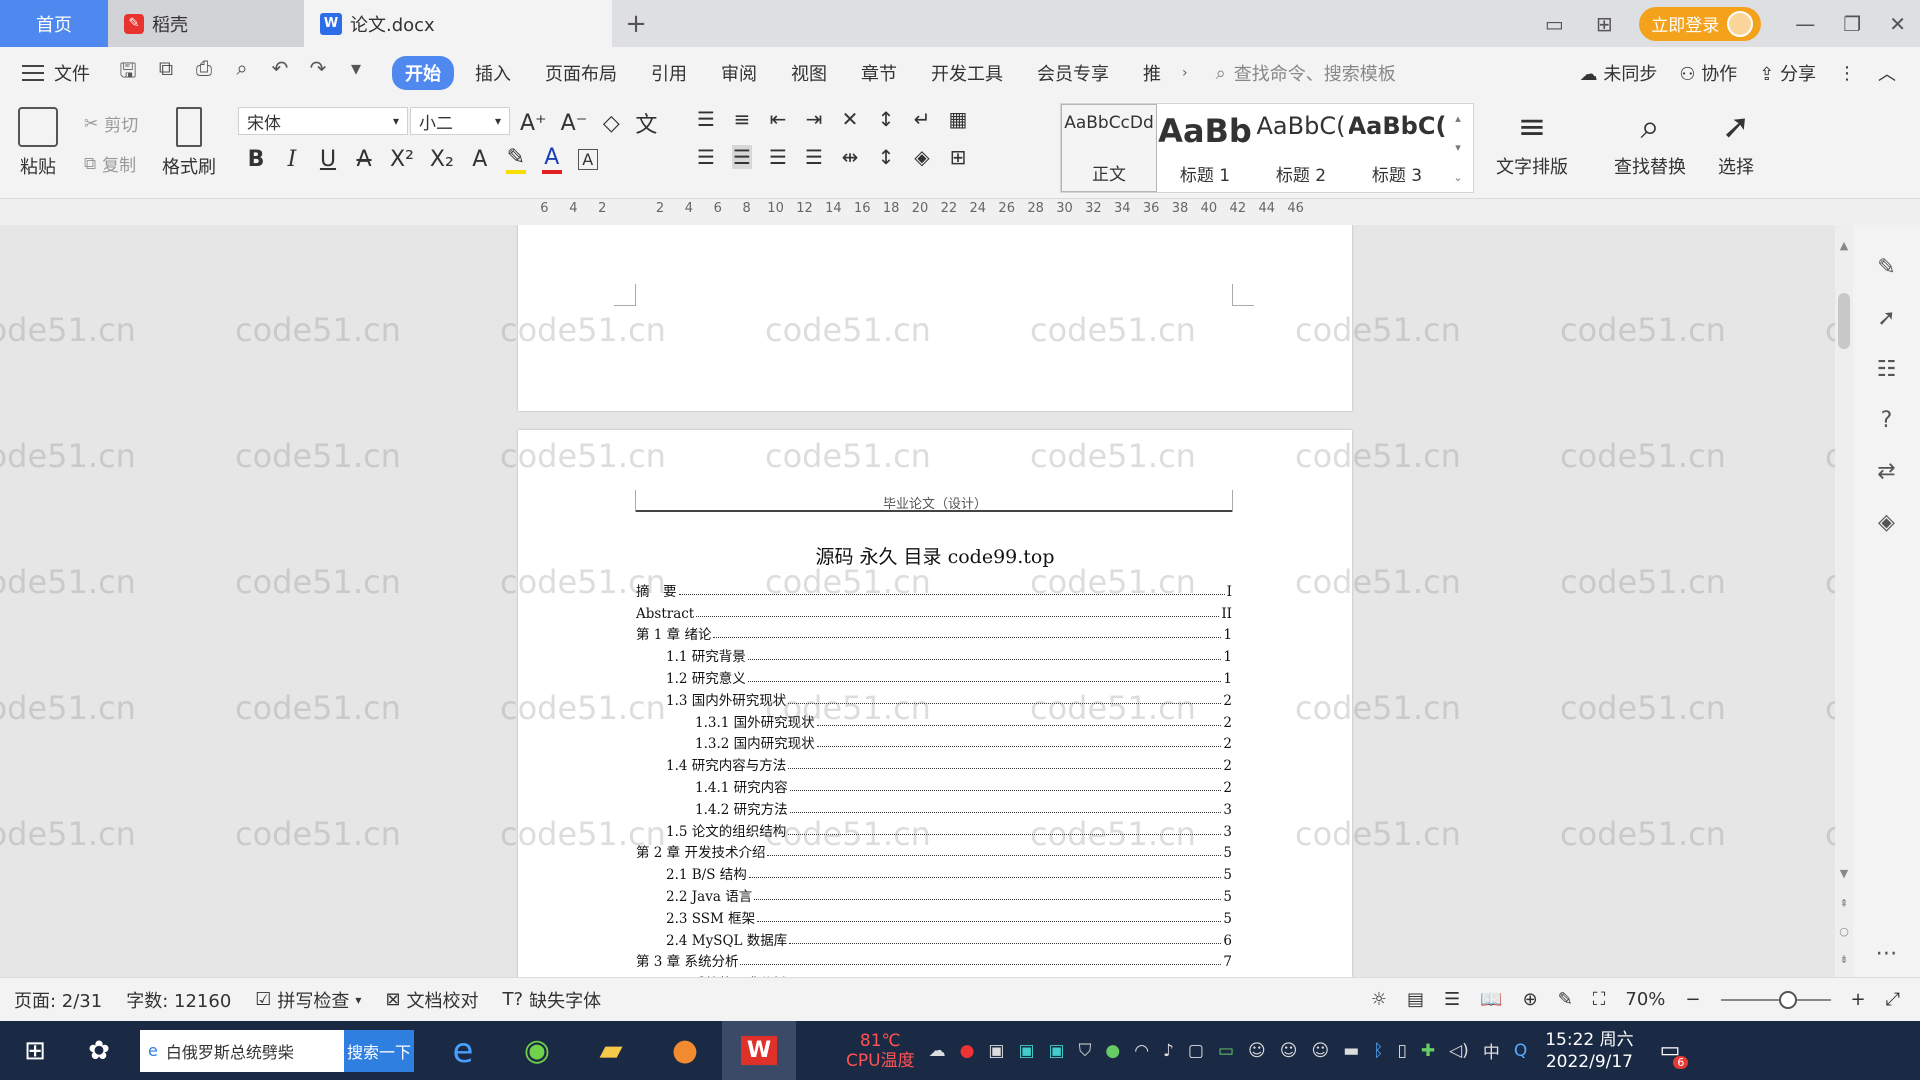 This screenshot has height=1080, width=1920. I want to click on toc-entry: 第 3 章 系统分析 7, so click(934, 959).